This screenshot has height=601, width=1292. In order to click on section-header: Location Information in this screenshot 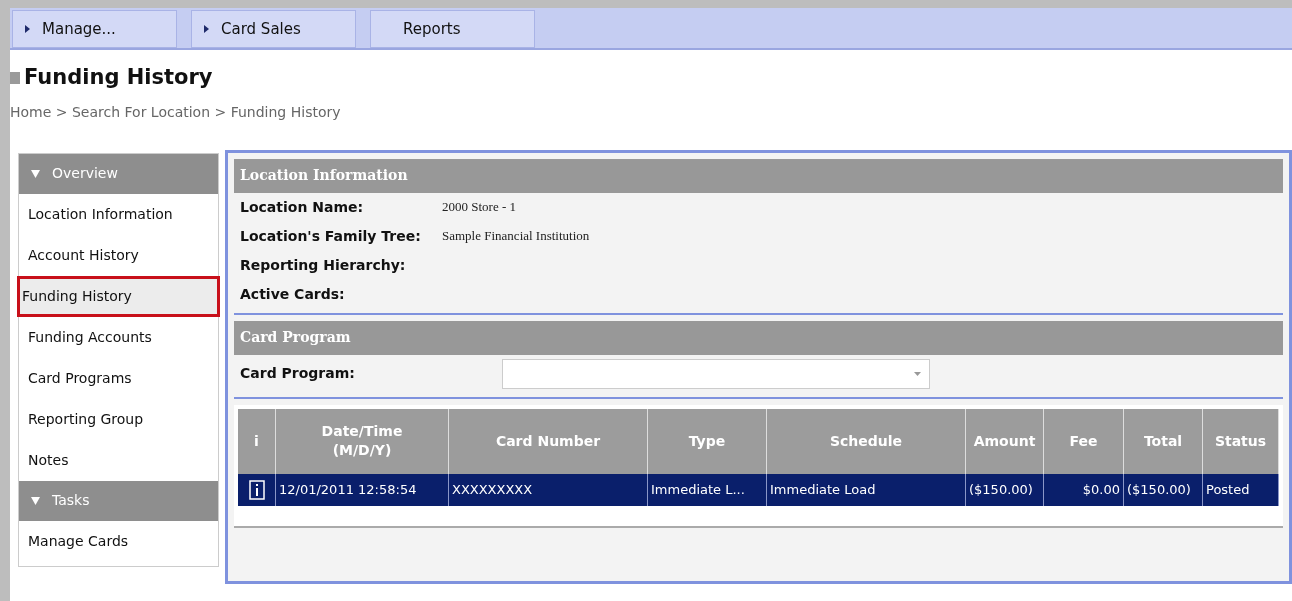, I will do `click(758, 175)`.